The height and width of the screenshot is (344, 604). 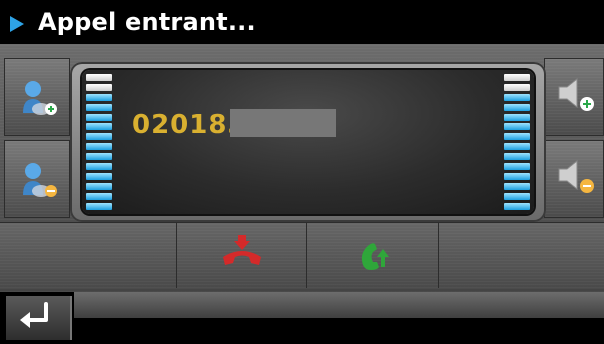 I want to click on hang-up-button, so click(x=241, y=255).